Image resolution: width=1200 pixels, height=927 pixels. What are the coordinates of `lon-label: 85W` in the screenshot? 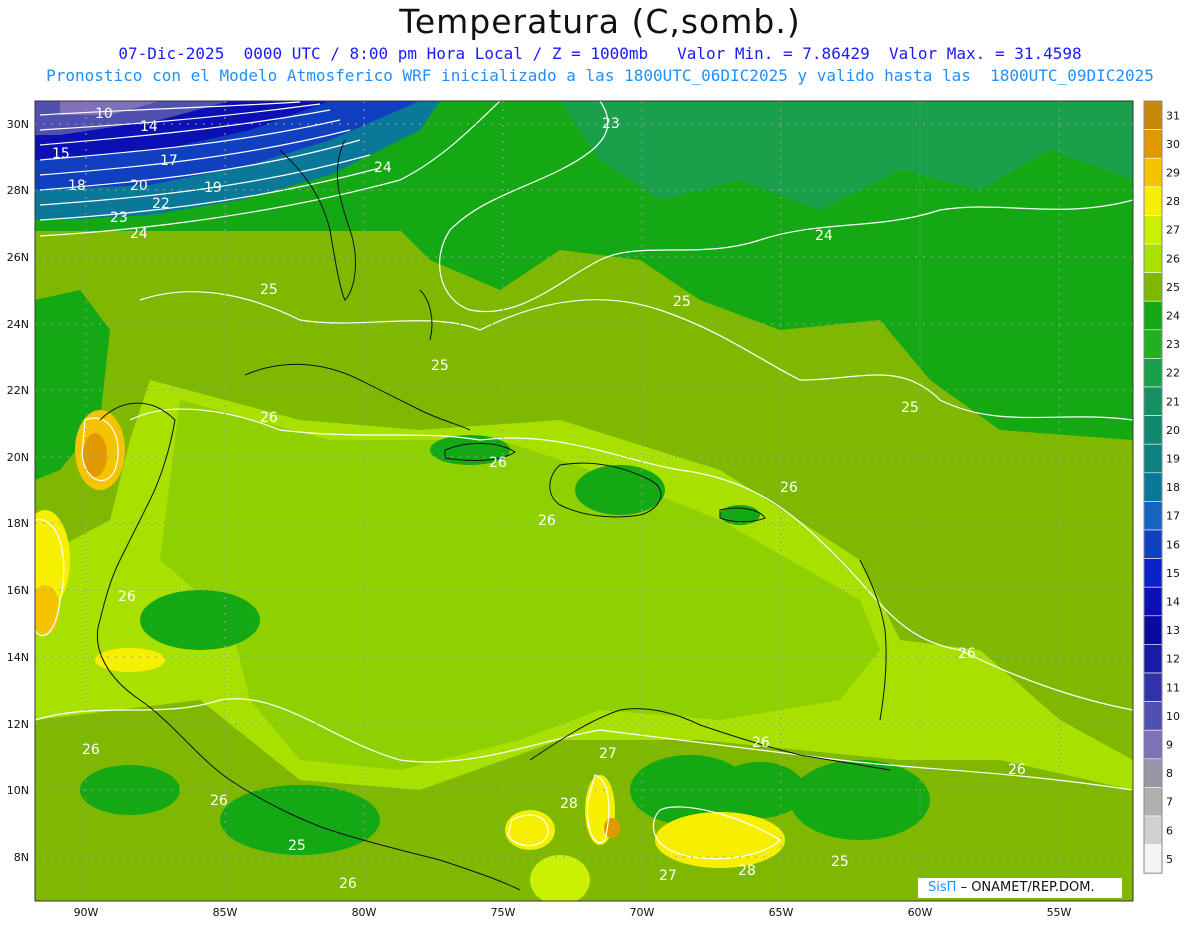 It's located at (225, 912).